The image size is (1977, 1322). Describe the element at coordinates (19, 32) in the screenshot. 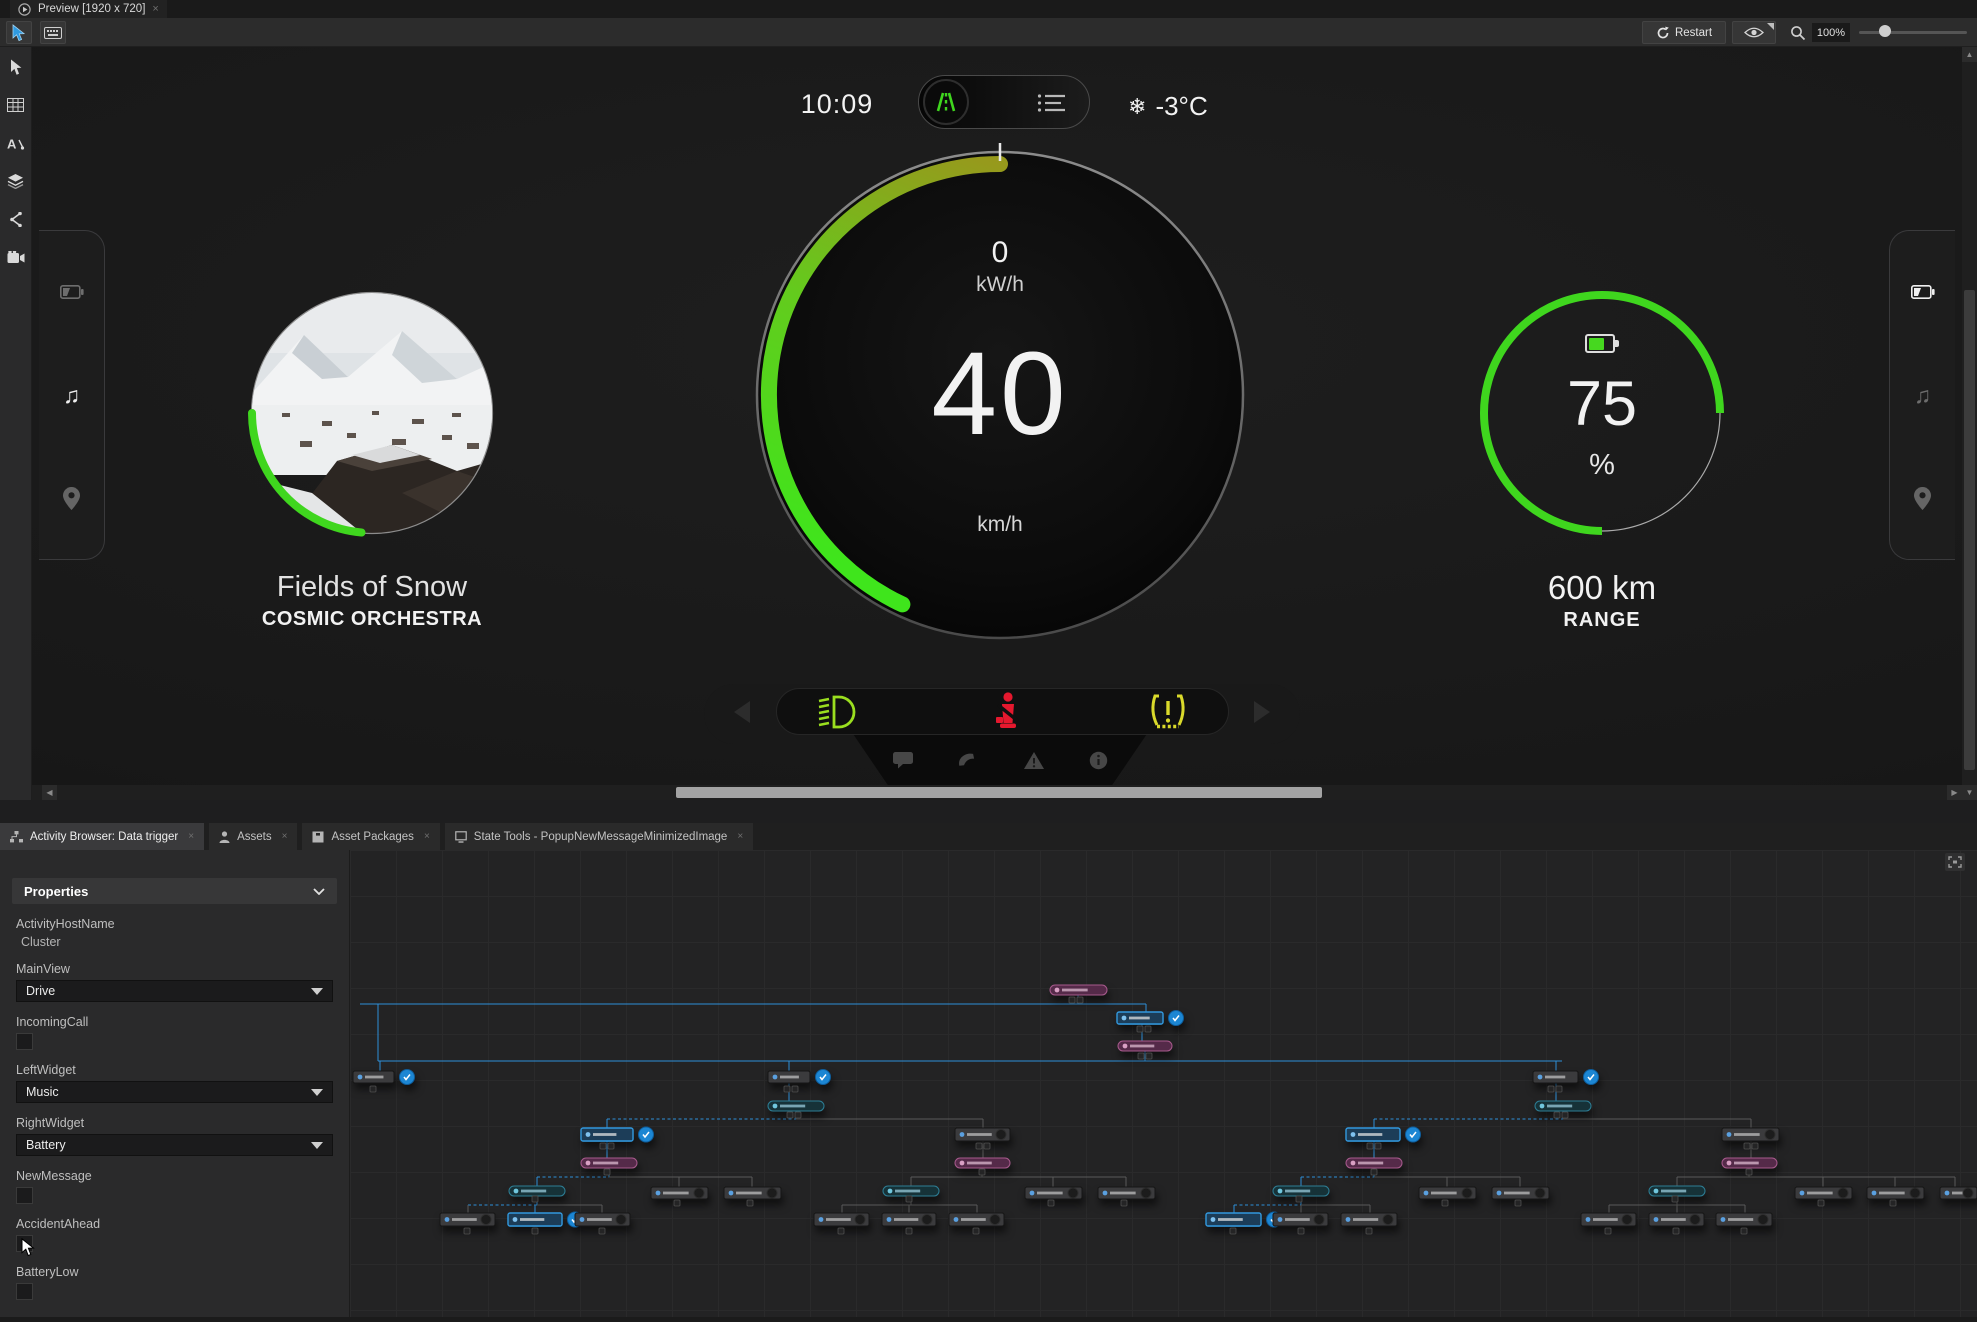

I see `interaction-tool-button` at that location.